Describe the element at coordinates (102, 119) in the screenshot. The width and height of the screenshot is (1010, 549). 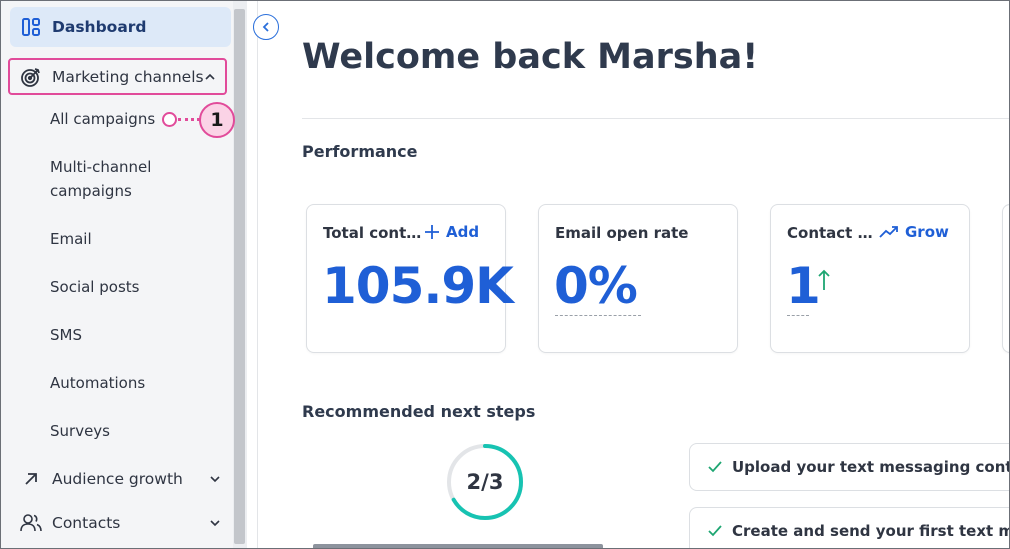
I see `sidebar-subitem-all-campaigns: All campaigns` at that location.